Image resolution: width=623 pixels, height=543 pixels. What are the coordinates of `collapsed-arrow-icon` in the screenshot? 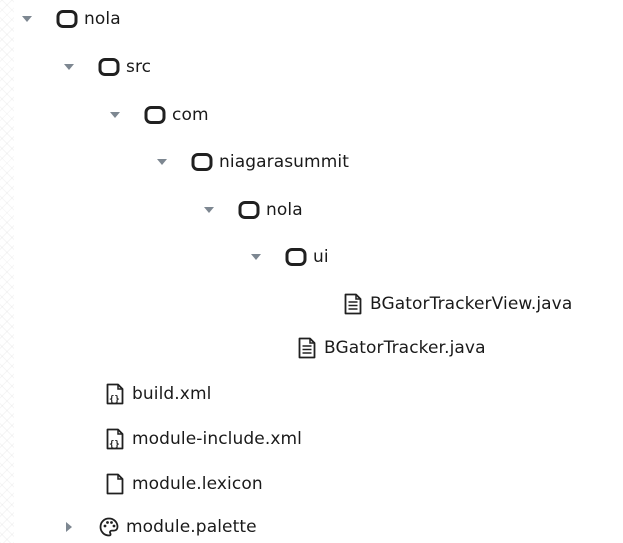 It's located at (69, 527).